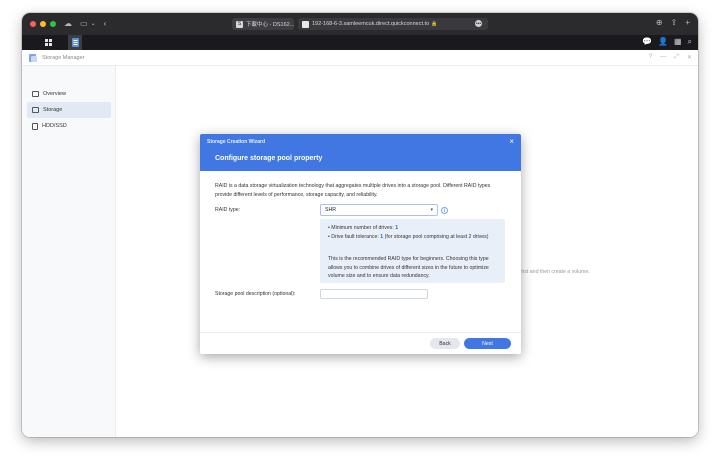  Describe the element at coordinates (444, 210) in the screenshot. I see `info-icon: i` at that location.